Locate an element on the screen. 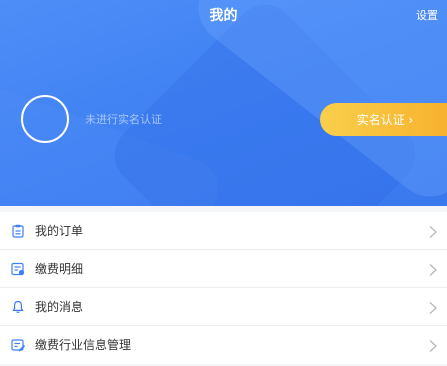 This screenshot has width=447, height=366. menu-item-label: 我的订单 is located at coordinates (59, 230).